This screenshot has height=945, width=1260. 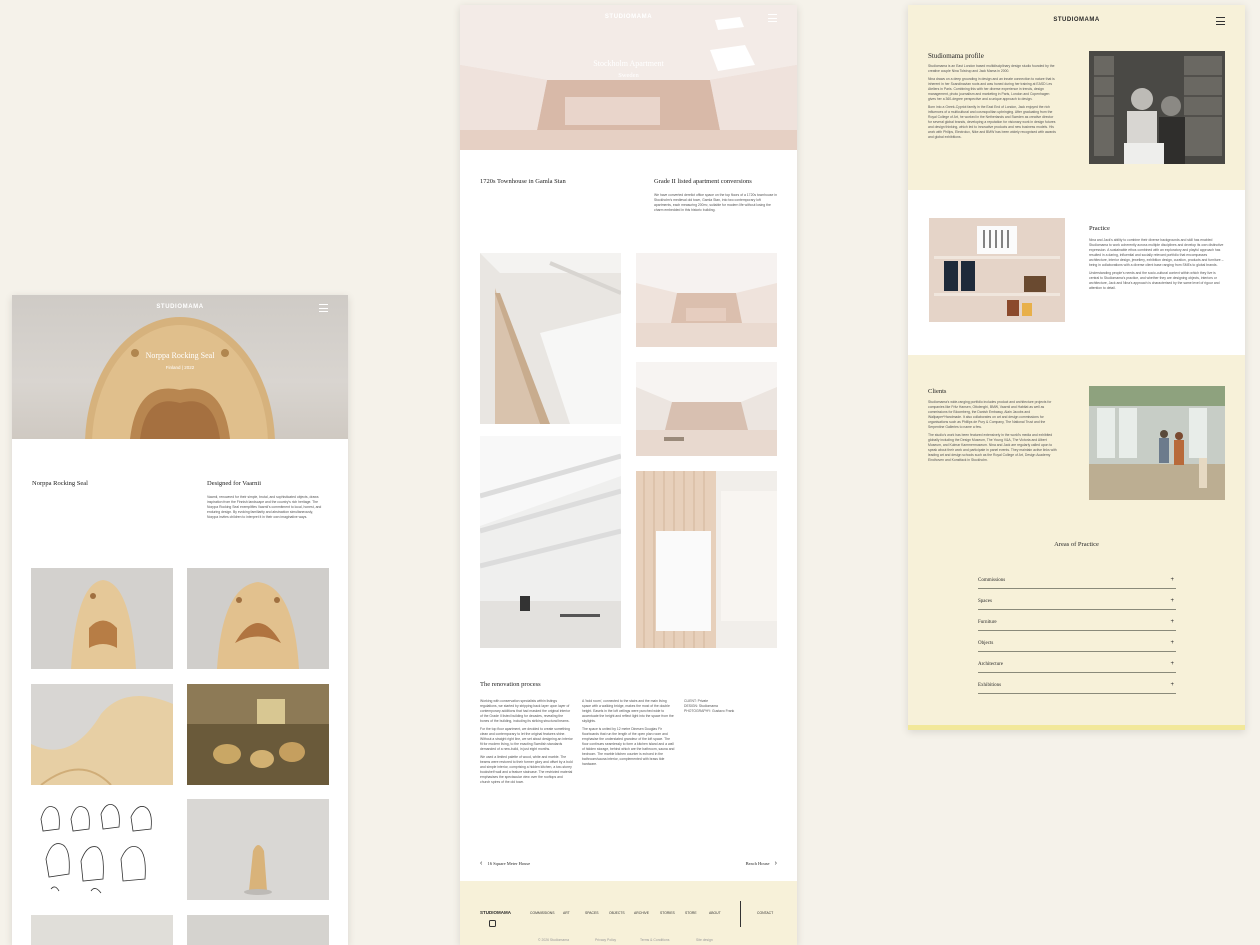 I want to click on hero-subtitle: Finland | 2022, so click(x=180, y=367).